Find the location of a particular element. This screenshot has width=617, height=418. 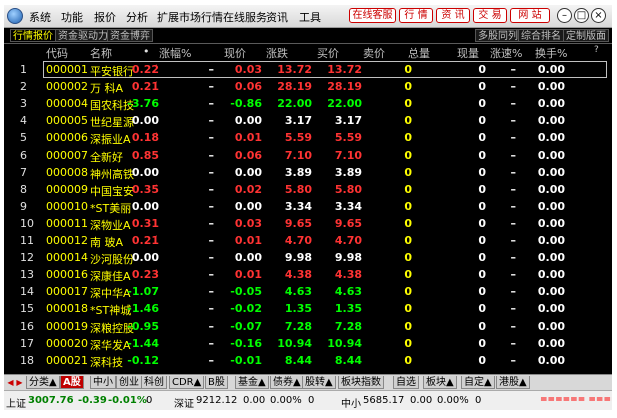

col-volume: 总量 is located at coordinates (419, 53).